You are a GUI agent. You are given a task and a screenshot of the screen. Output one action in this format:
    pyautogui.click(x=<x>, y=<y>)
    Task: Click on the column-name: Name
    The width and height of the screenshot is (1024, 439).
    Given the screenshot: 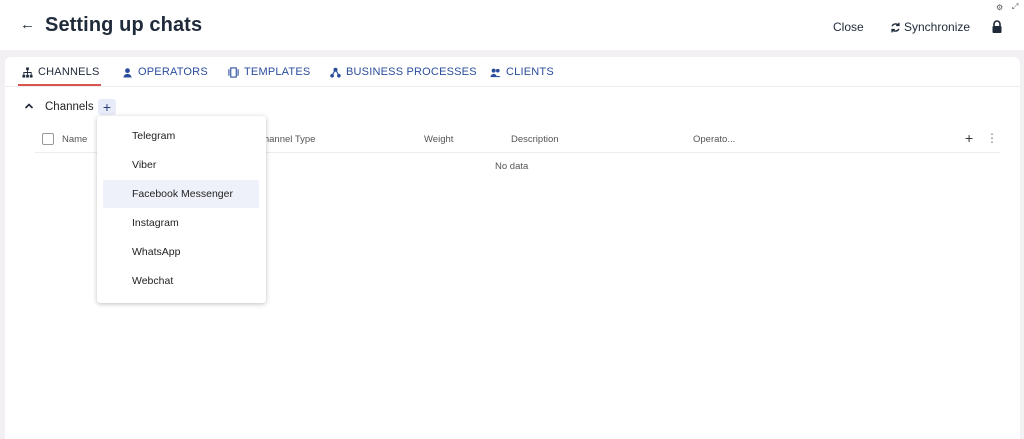 What is the action you would take?
    pyautogui.click(x=74, y=139)
    